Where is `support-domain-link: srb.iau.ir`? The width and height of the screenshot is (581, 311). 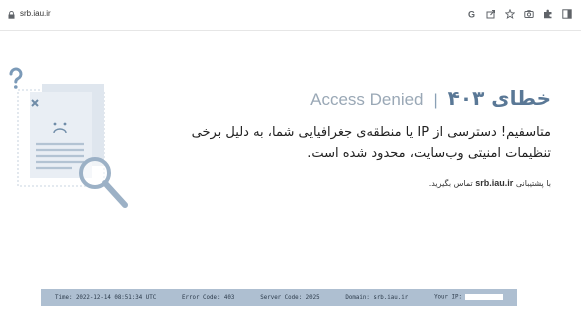
support-domain-link: srb.iau.ir is located at coordinates (494, 183).